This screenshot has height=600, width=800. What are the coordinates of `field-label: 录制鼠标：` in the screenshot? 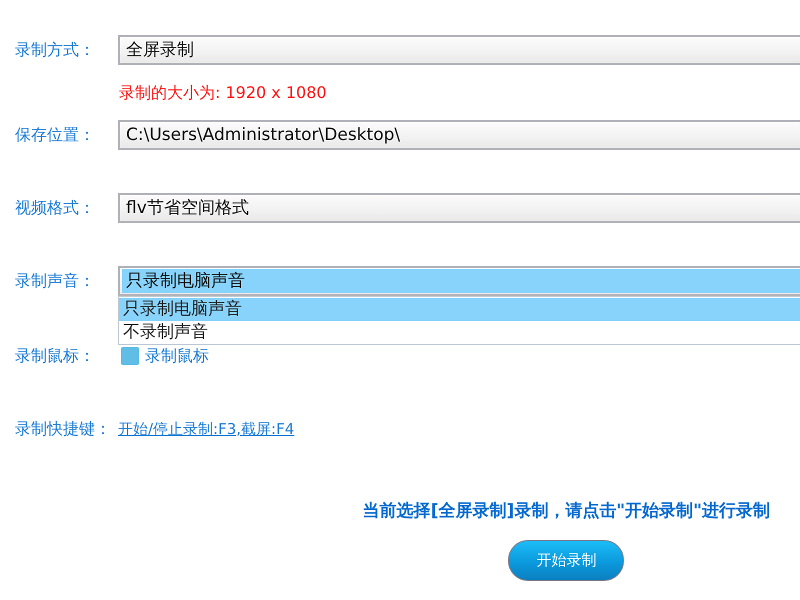 It's located at (55, 356).